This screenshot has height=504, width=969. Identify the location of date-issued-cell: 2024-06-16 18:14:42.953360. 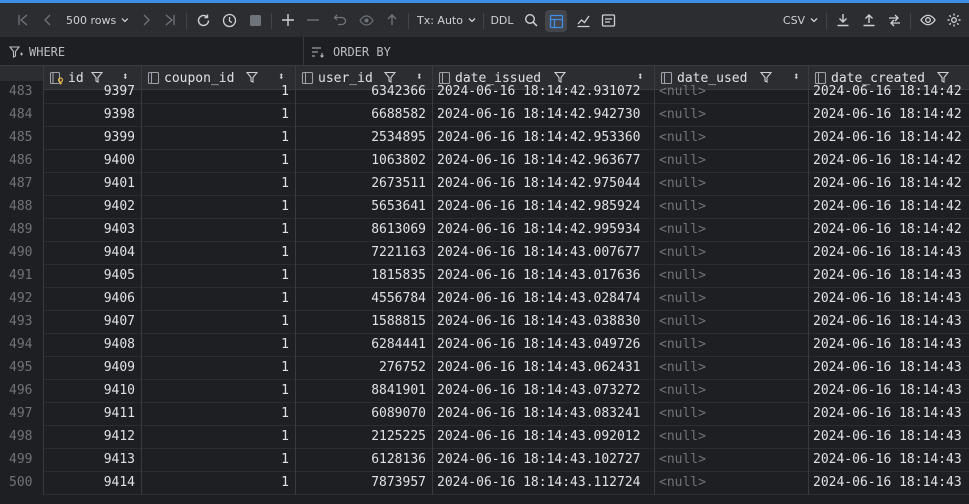
(544, 138).